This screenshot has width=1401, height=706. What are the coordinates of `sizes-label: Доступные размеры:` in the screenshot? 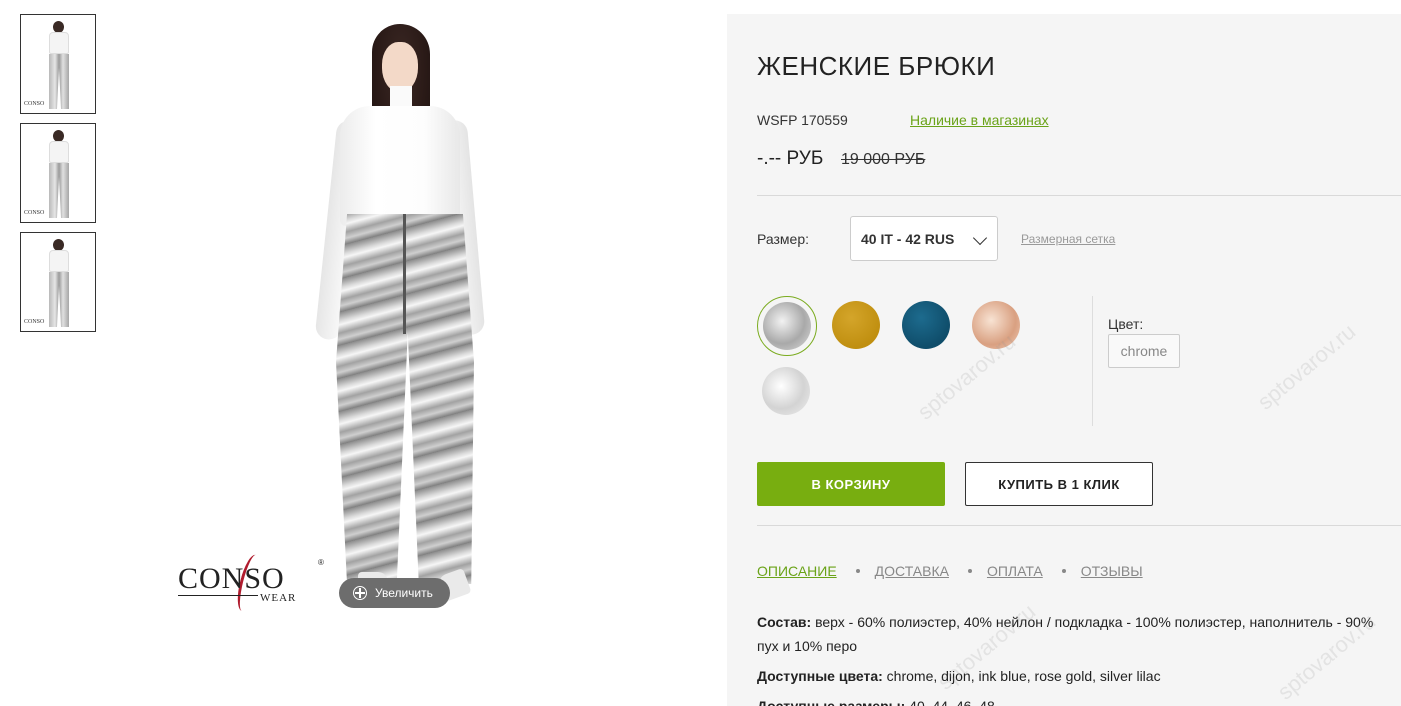 It's located at (831, 702).